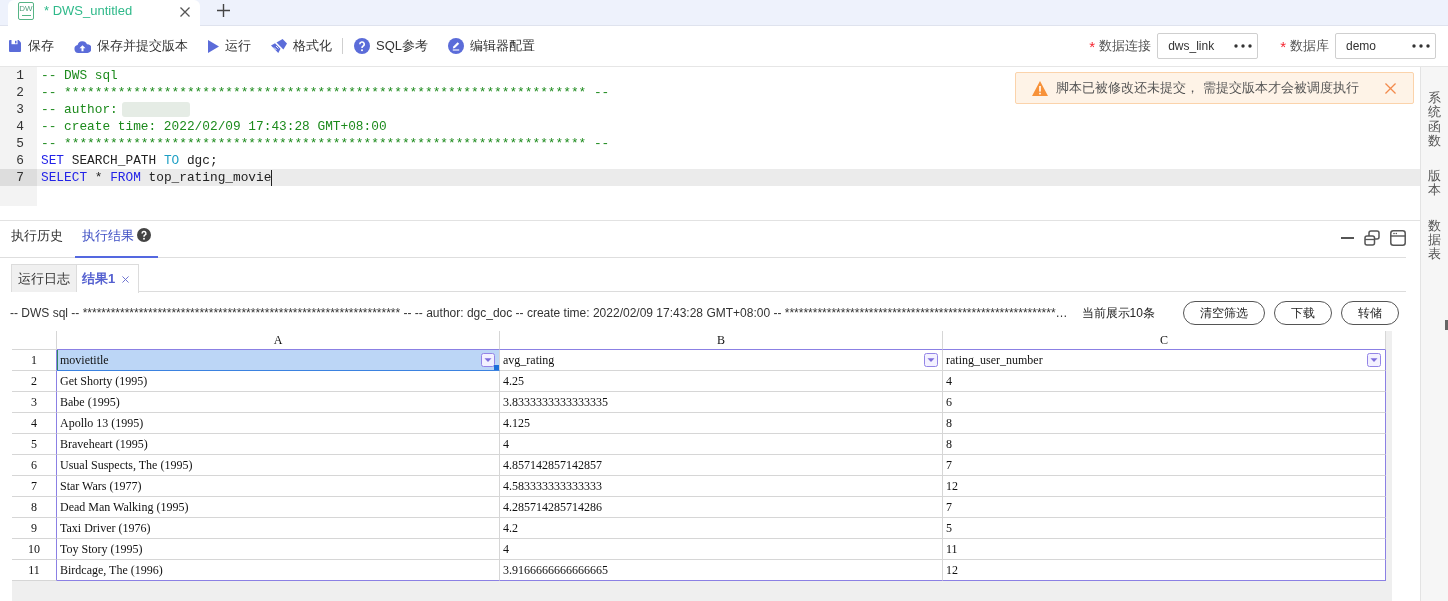 This screenshot has height=601, width=1448. What do you see at coordinates (155, 109) in the screenshot?
I see `blurred-text-block` at bounding box center [155, 109].